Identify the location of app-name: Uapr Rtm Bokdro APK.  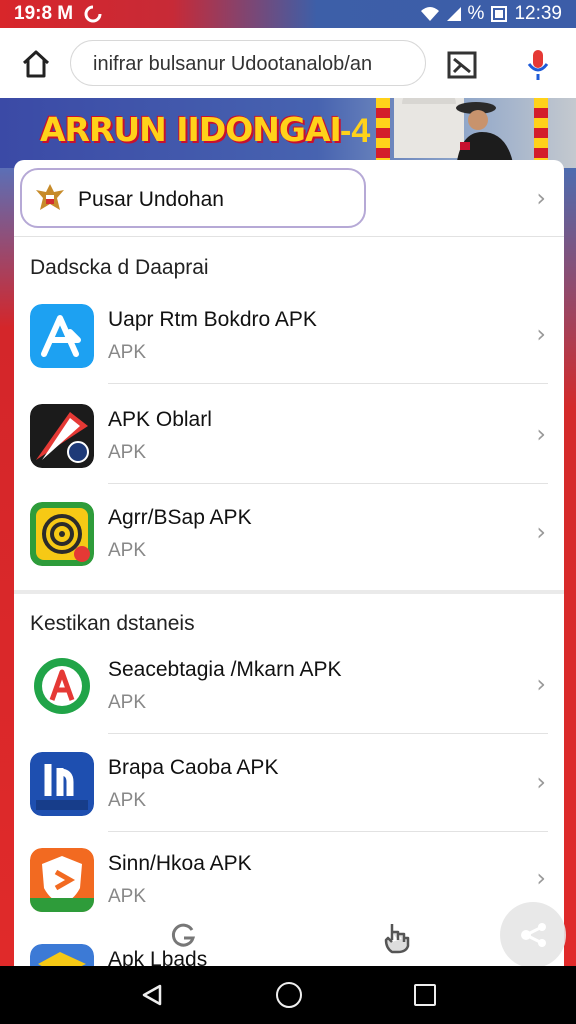
(212, 319).